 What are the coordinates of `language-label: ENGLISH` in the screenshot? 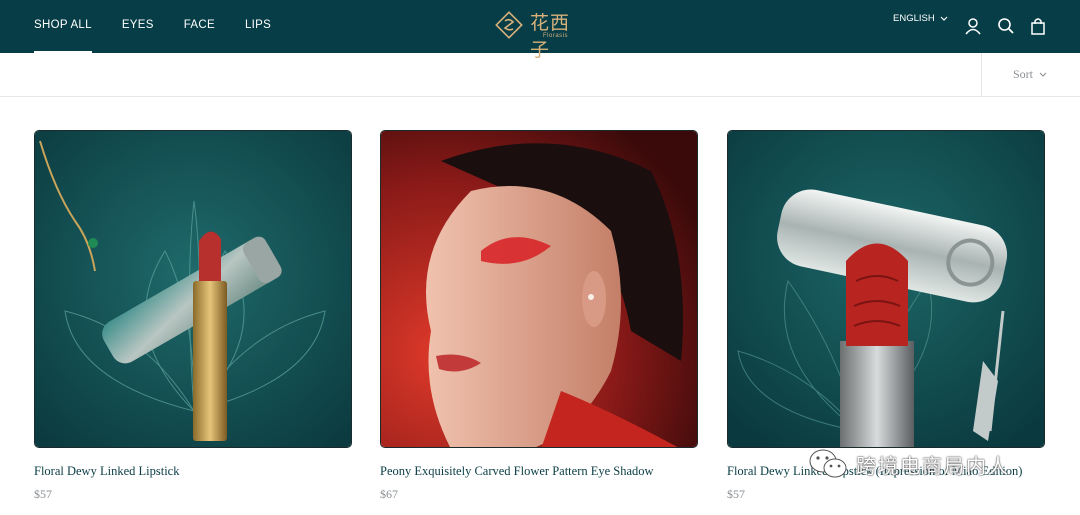 It's located at (914, 18).